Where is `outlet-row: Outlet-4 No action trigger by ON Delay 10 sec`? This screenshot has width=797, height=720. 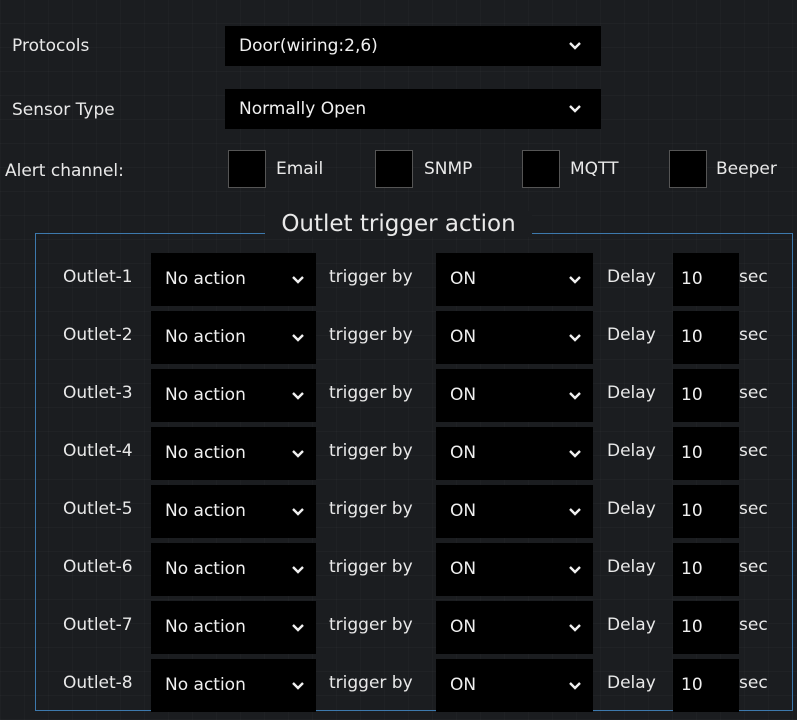 outlet-row: Outlet-4 No action trigger by ON Delay 10 sec is located at coordinates (398, 453).